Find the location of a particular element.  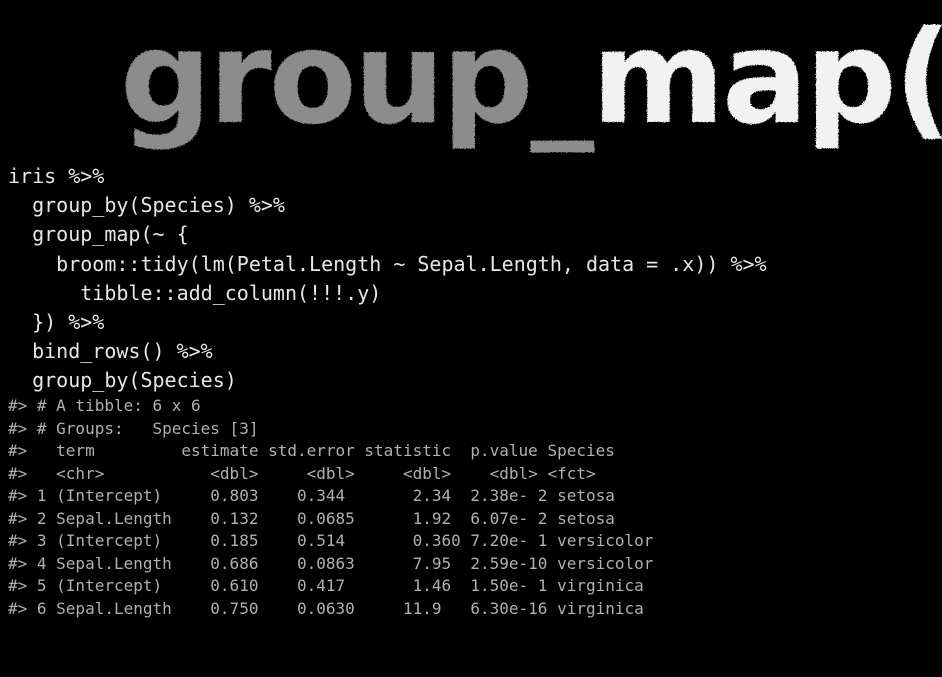

output-line: #> # A tibble: 6 x 6 is located at coordinates (104, 405).